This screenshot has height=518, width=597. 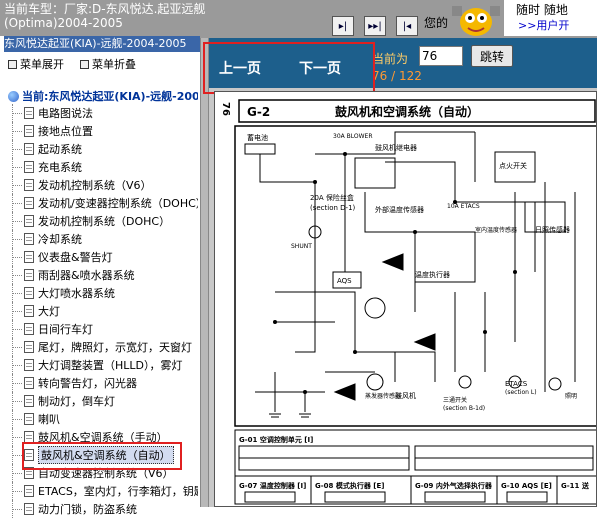 I want to click on nav-back-button: |◂, so click(x=407, y=26).